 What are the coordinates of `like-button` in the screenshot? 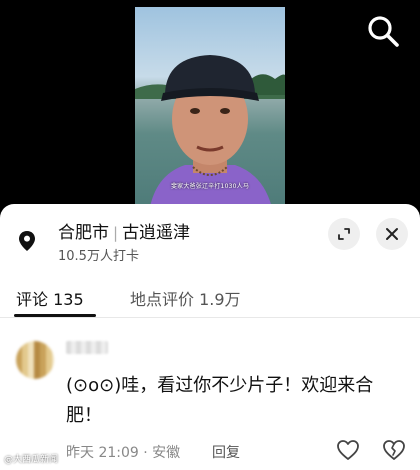 It's located at (348, 450).